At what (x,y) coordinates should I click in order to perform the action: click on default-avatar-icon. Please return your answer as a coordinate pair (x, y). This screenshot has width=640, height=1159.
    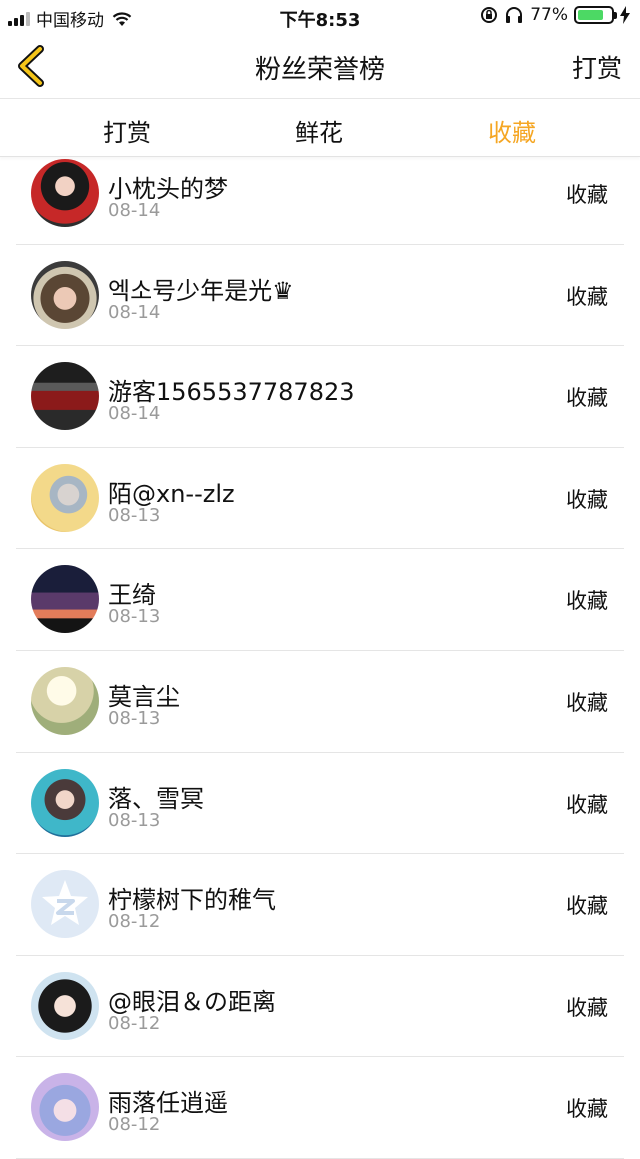
    Looking at the image, I should click on (65, 903).